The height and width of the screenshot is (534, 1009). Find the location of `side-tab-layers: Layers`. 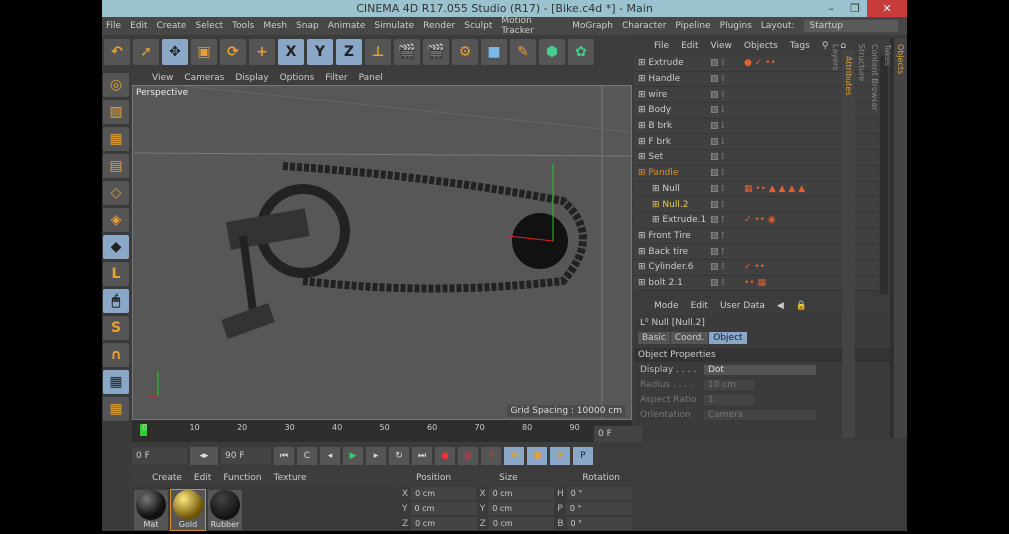

side-tab-layers: Layers is located at coordinates (835, 238).